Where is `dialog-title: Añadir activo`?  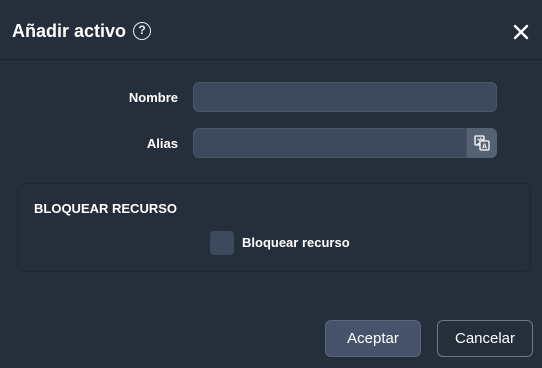
dialog-title: Añadir activo is located at coordinates (69, 31).